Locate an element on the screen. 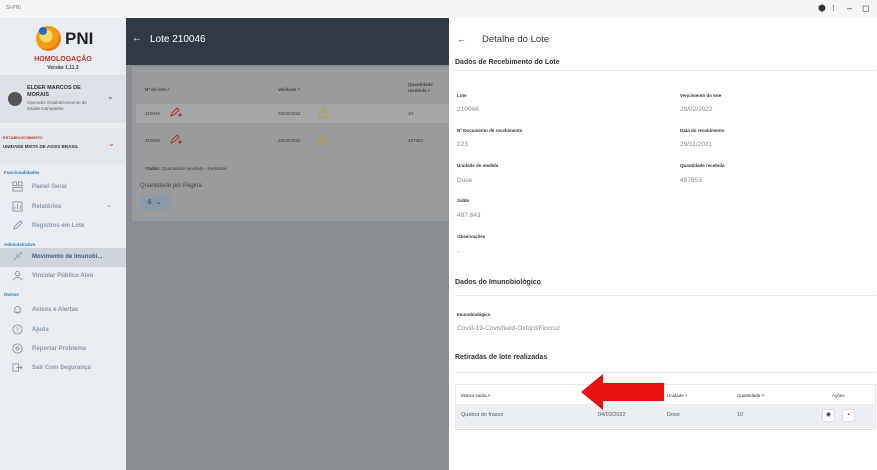 The height and width of the screenshot is (470, 877). data-label: Data do recebimento is located at coordinates (702, 130).